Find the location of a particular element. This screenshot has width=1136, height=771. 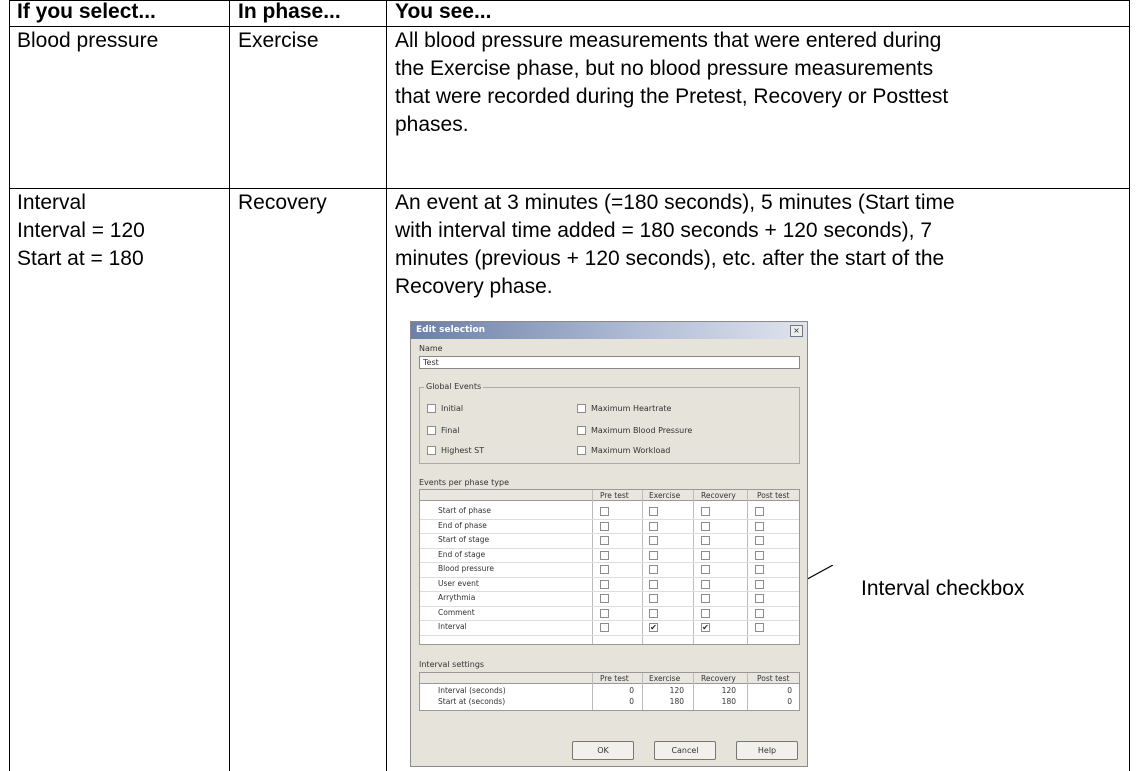

row2-select-line: Interval is located at coordinates (51, 202).